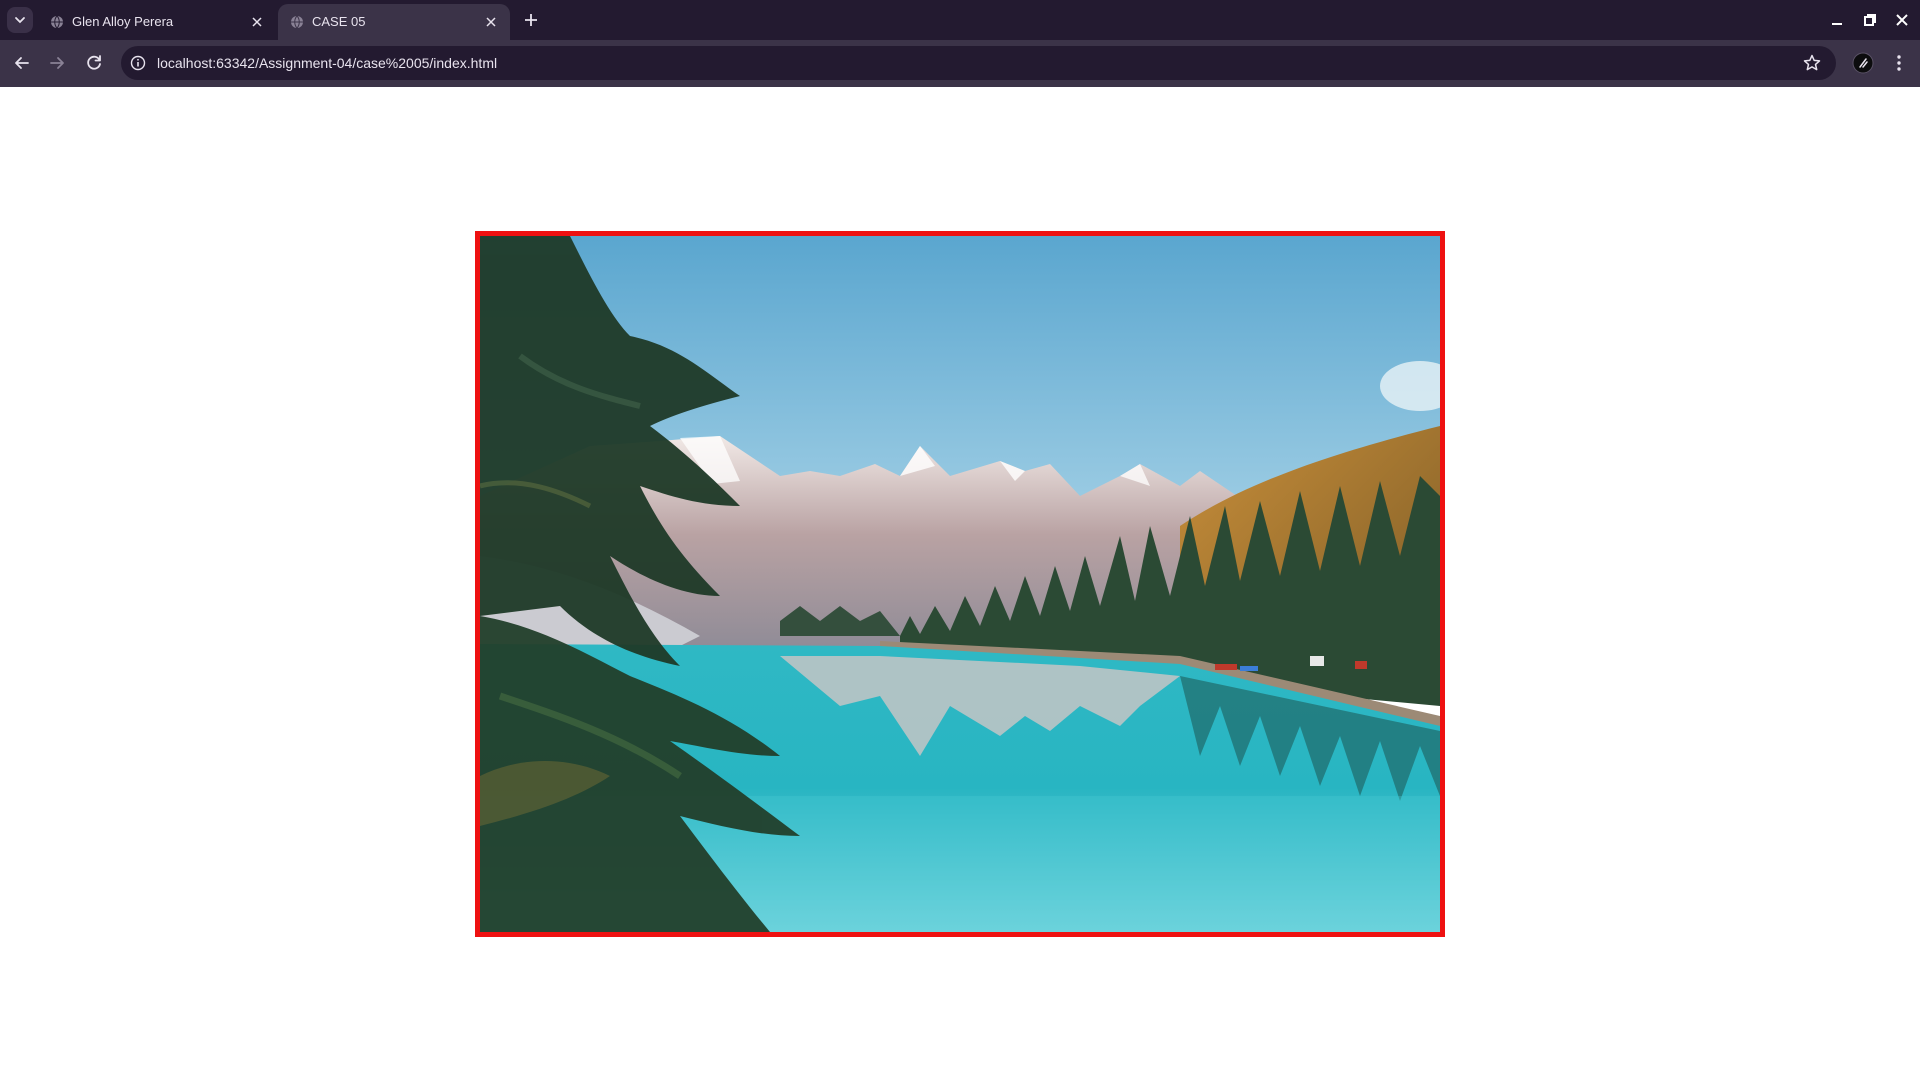 The height and width of the screenshot is (1080, 1920). I want to click on tab-strip: Glen Alloy Perera CASE 05, so click(960, 20).